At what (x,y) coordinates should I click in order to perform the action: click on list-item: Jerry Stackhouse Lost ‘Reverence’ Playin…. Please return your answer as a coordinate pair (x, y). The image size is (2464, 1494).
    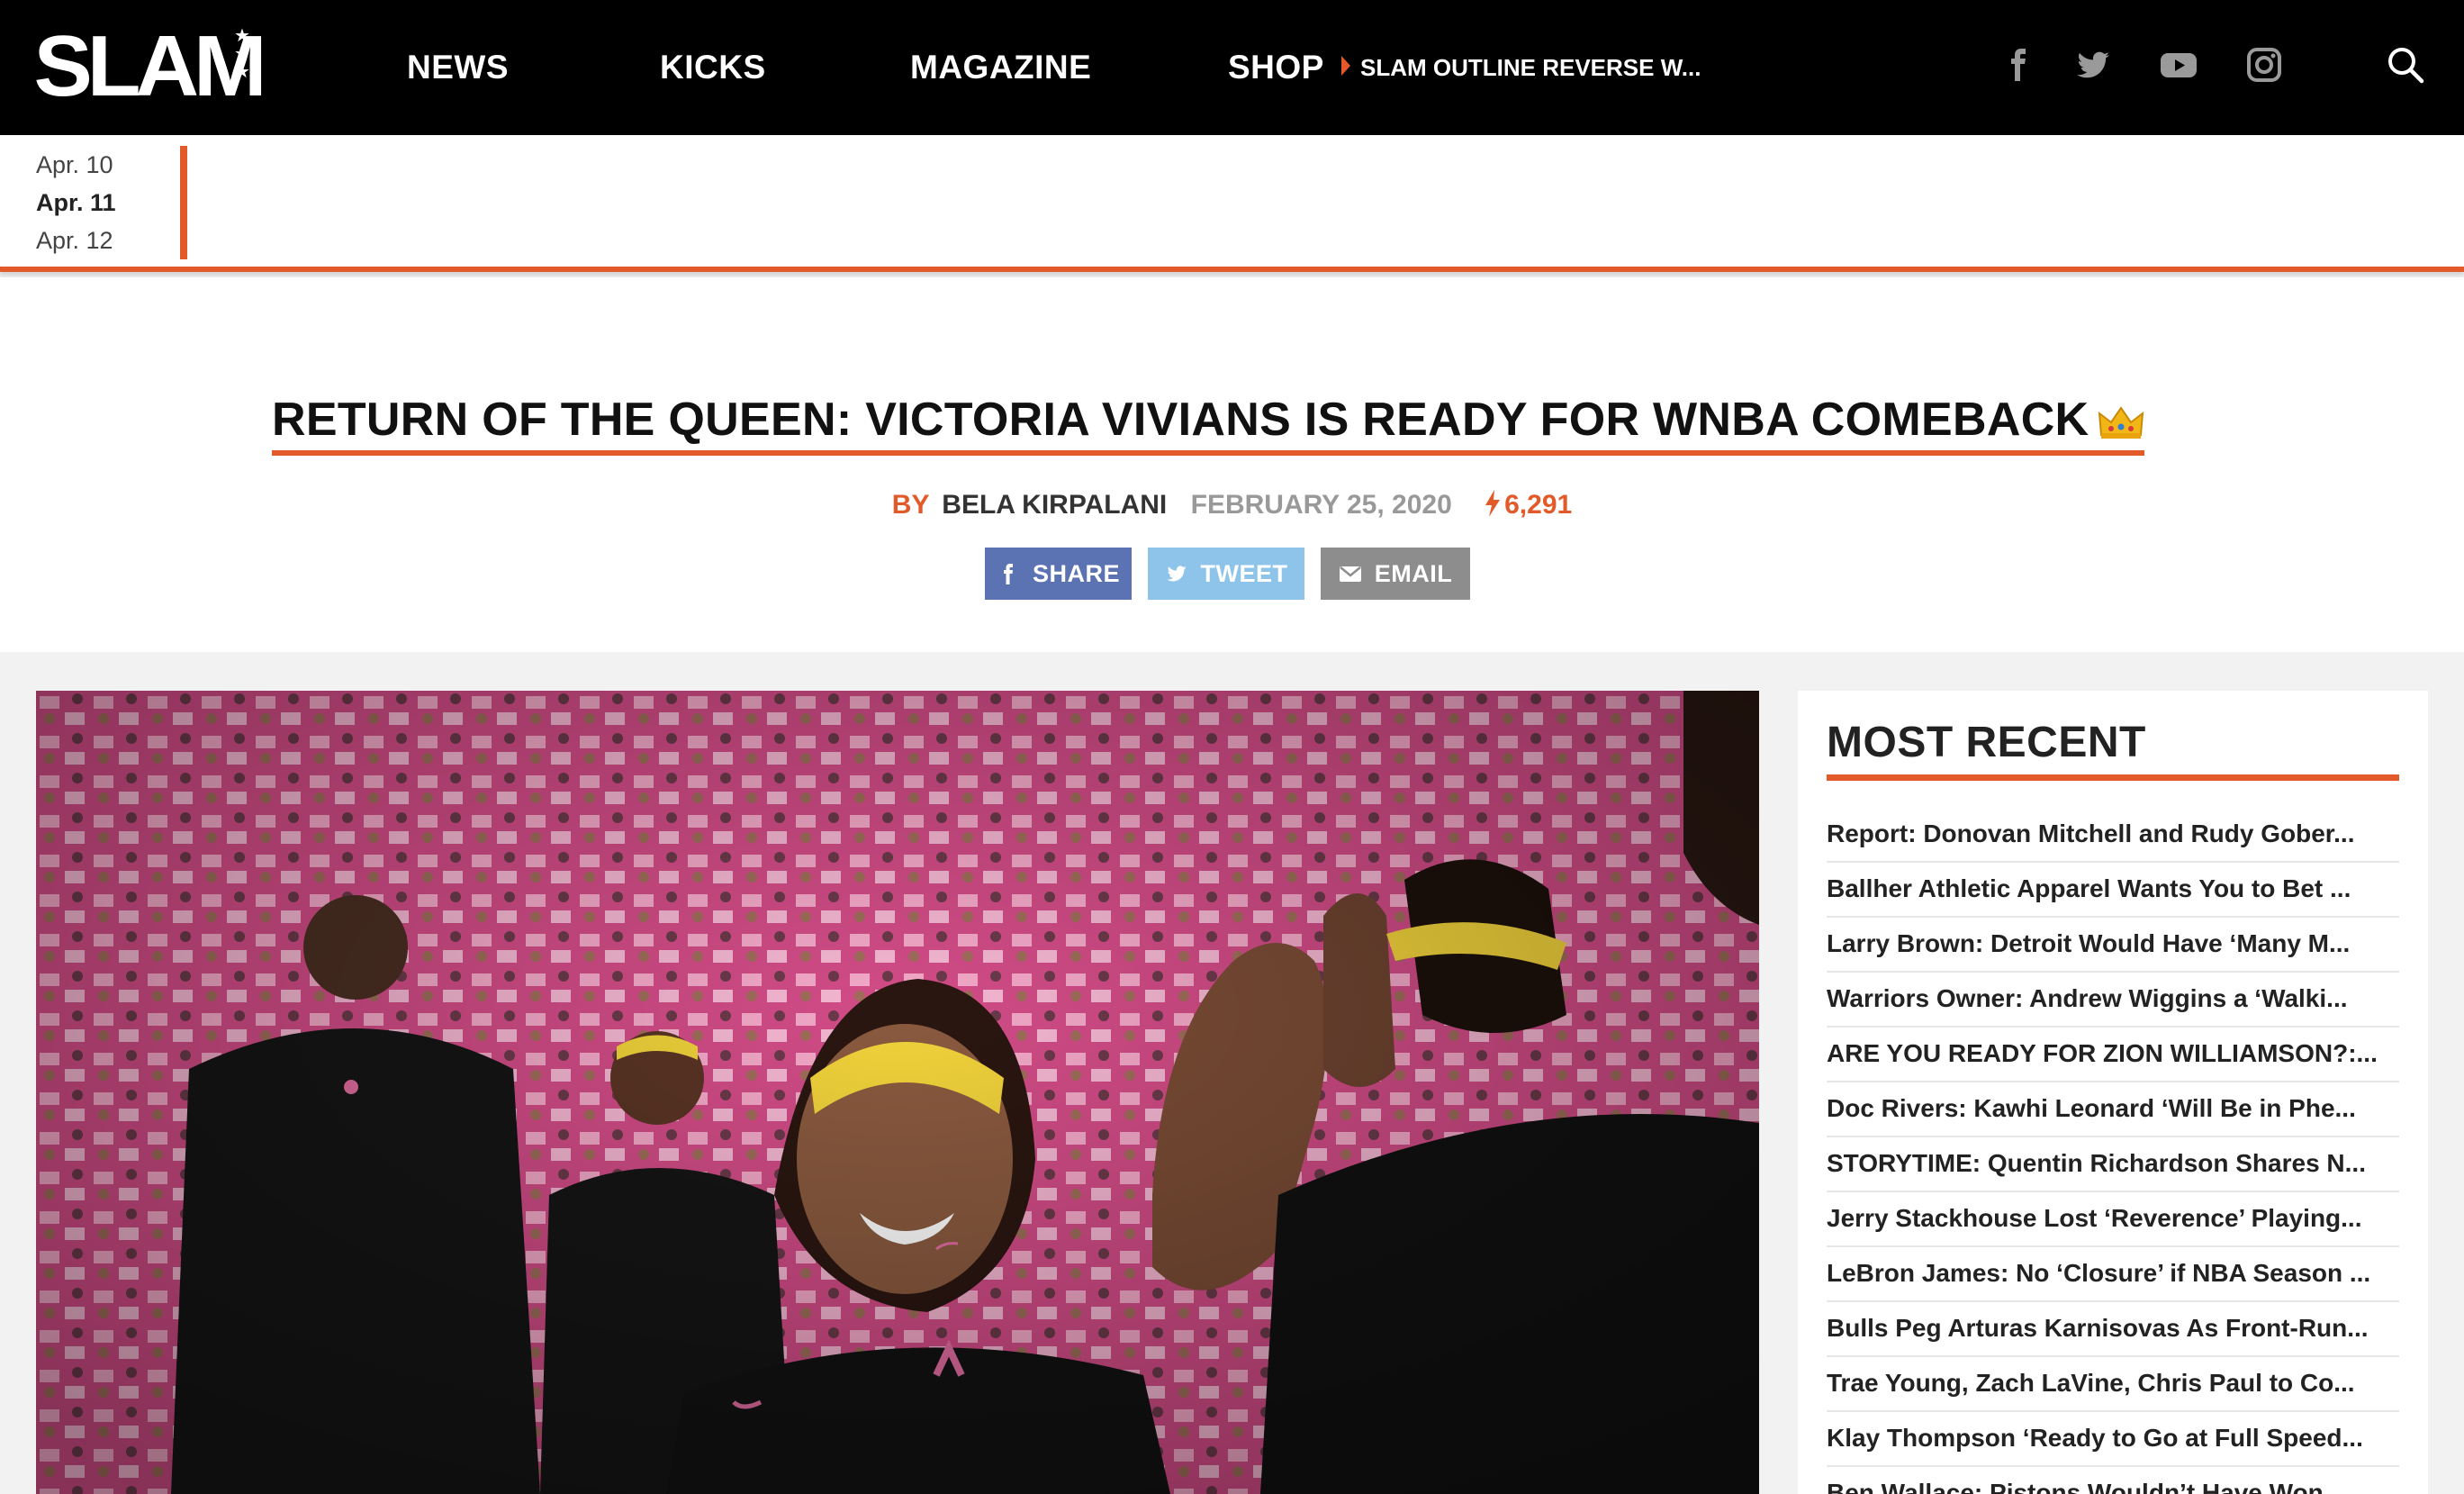
    Looking at the image, I should click on (2113, 1219).